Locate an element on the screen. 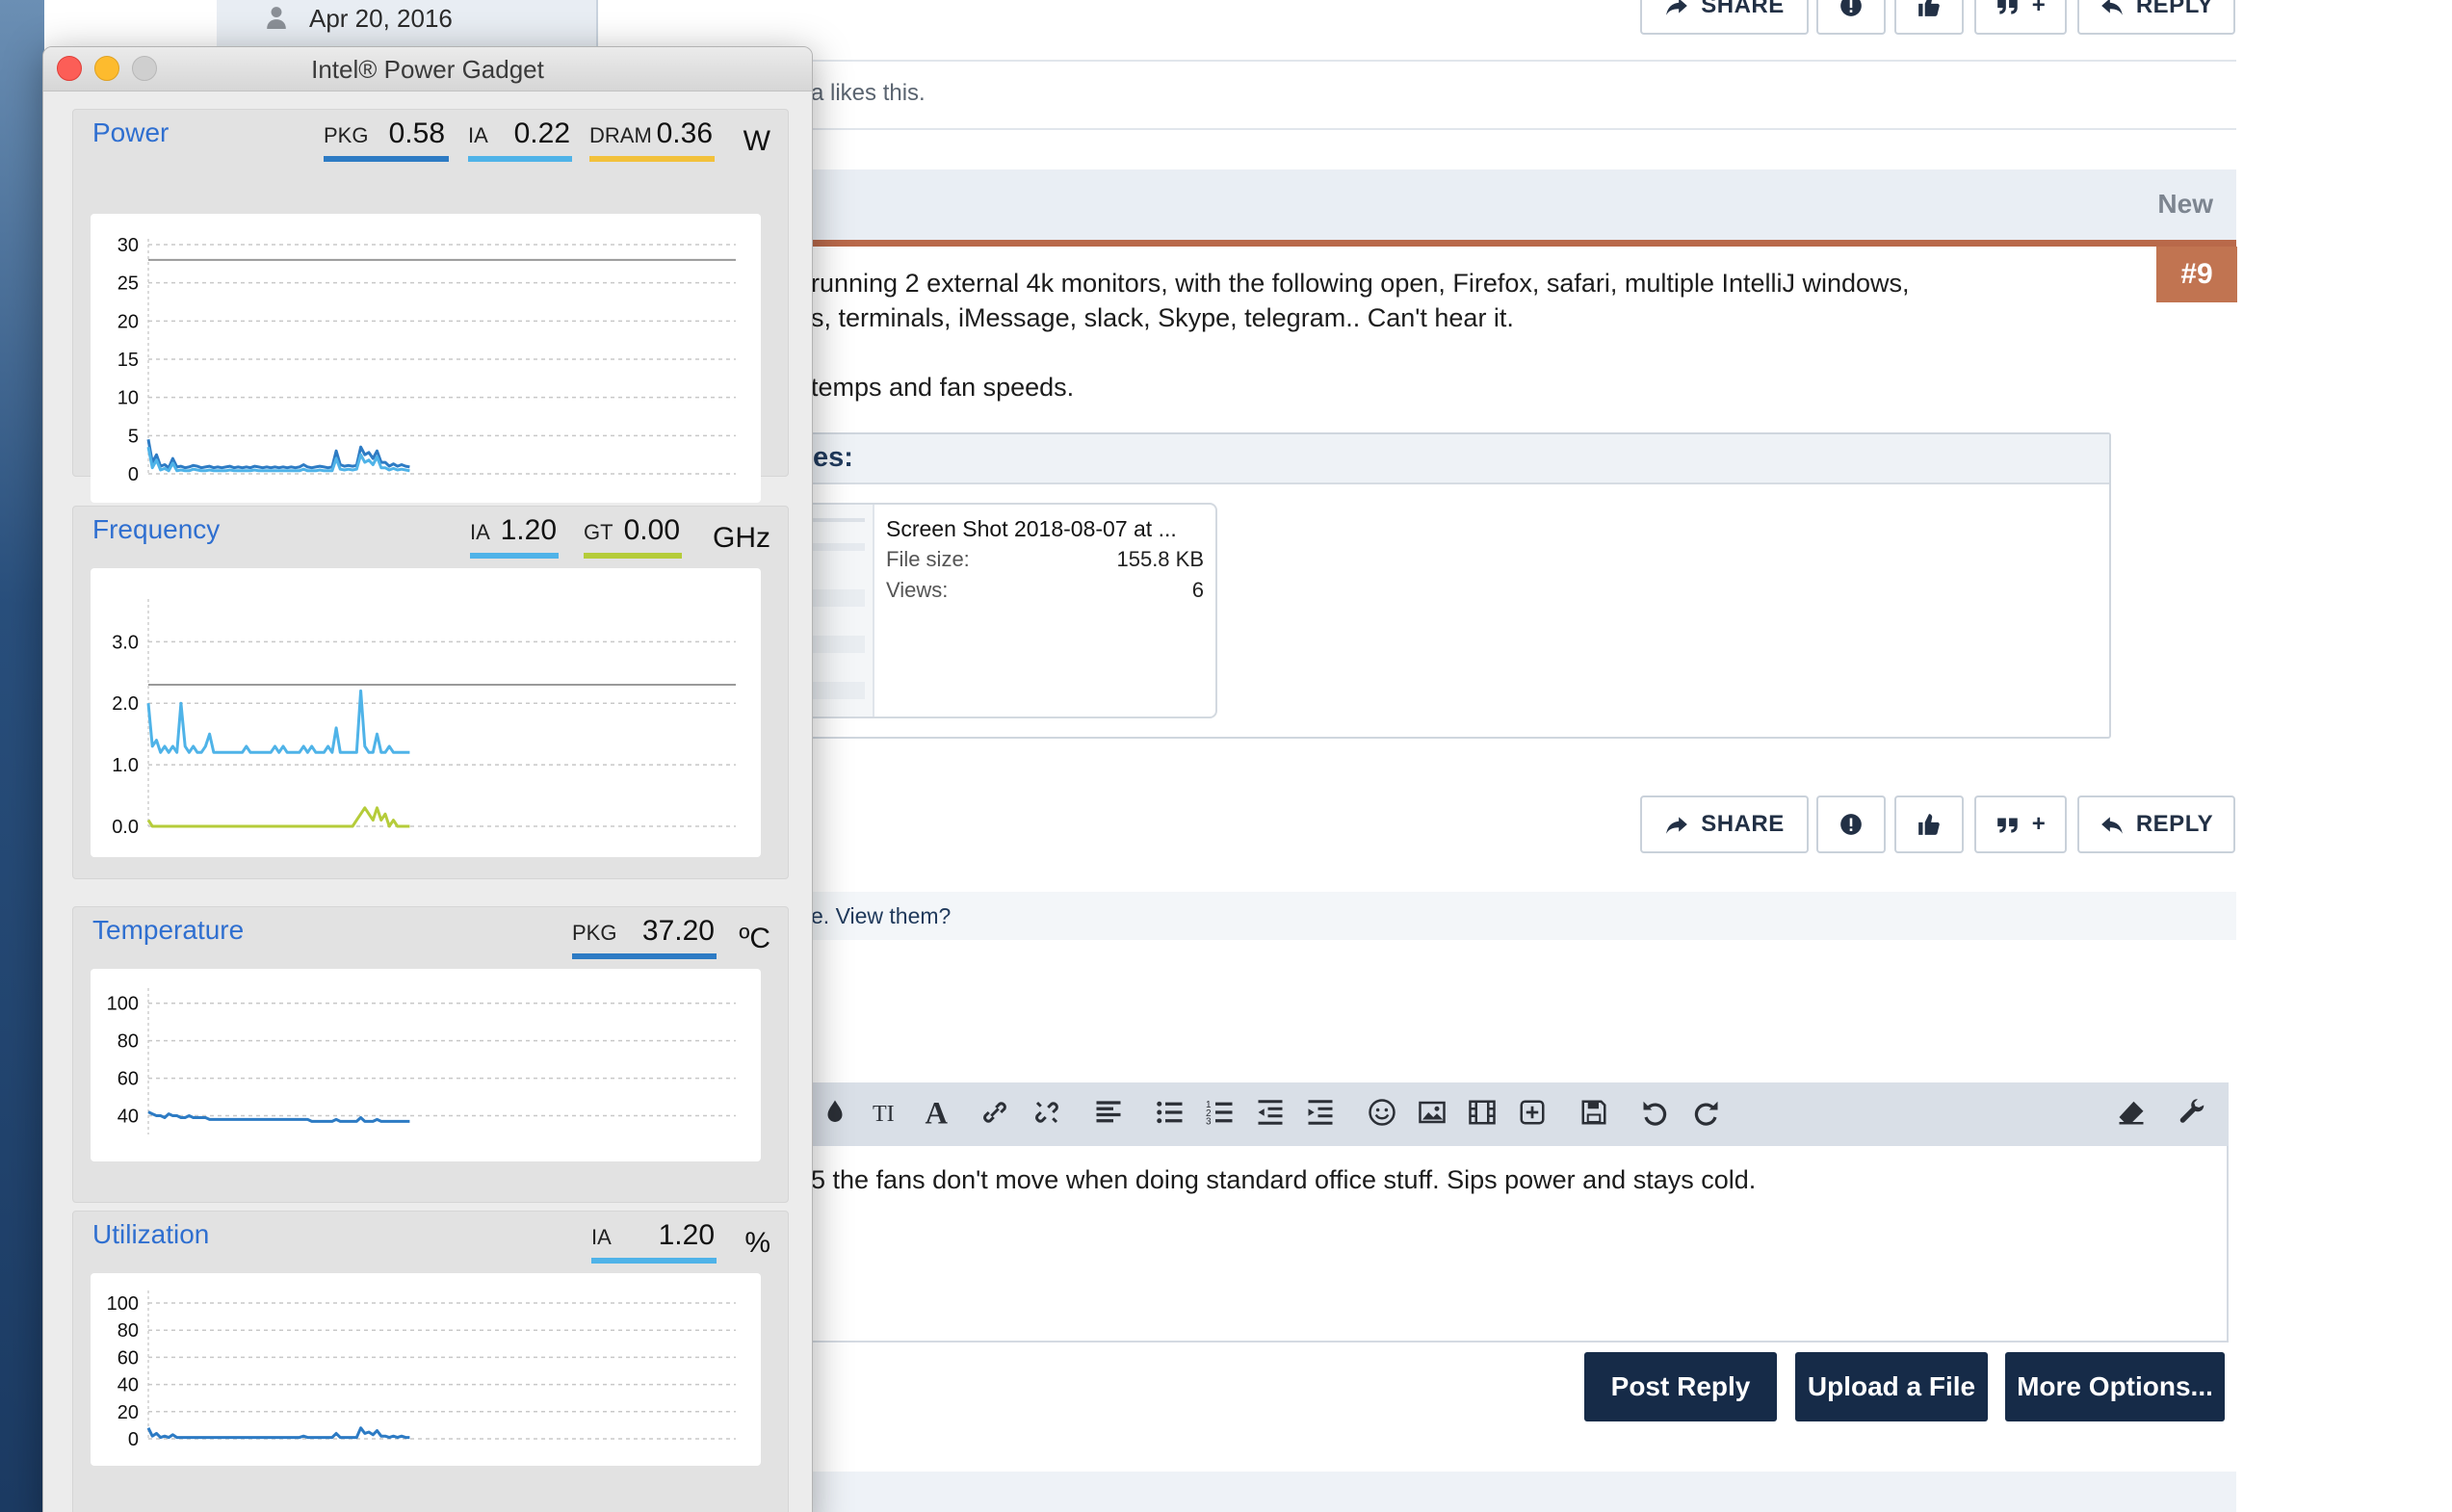  svg-text: TI is located at coordinates (884, 1114).